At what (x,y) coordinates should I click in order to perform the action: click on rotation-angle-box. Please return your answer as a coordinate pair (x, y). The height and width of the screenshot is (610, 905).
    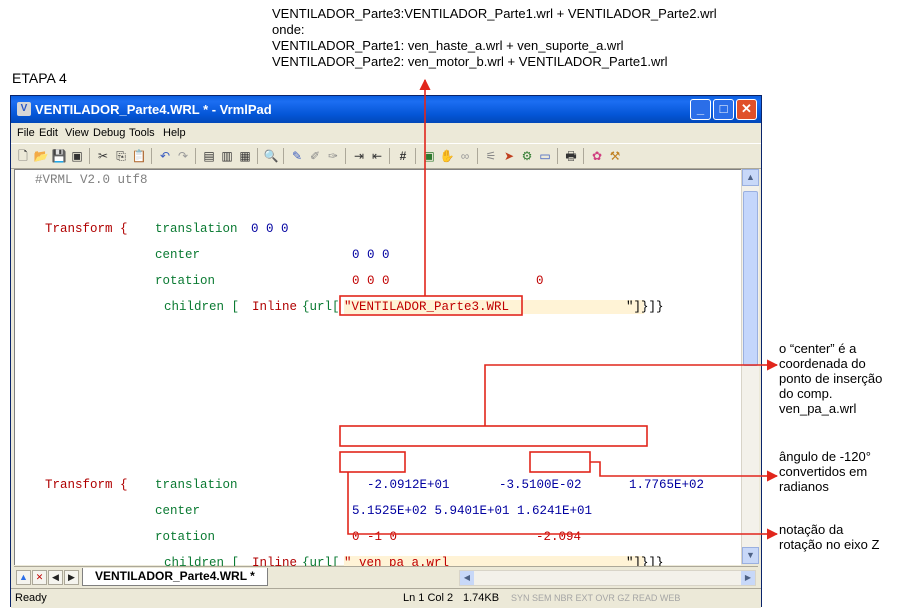
    Looking at the image, I should click on (560, 462).